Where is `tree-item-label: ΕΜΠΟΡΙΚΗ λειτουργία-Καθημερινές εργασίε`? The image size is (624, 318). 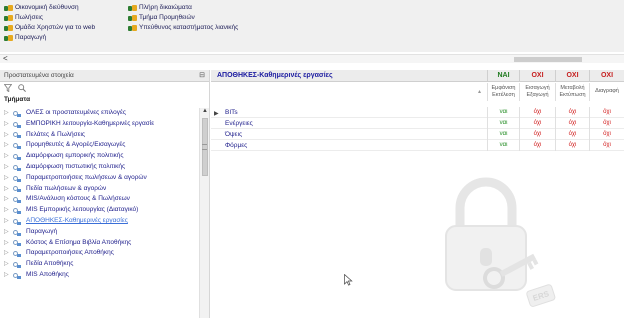
tree-item-label: ΕΜΠΟΡΙΚΗ λειτουργία-Καθημερινές εργασίε is located at coordinates (90, 123).